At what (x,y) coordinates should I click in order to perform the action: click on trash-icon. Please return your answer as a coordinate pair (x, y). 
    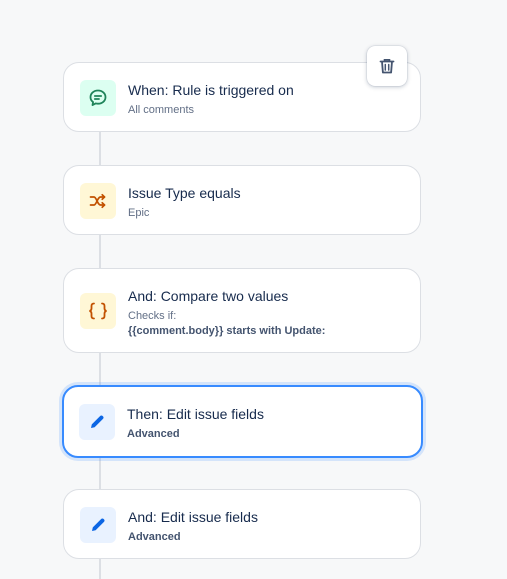
    Looking at the image, I should click on (387, 66).